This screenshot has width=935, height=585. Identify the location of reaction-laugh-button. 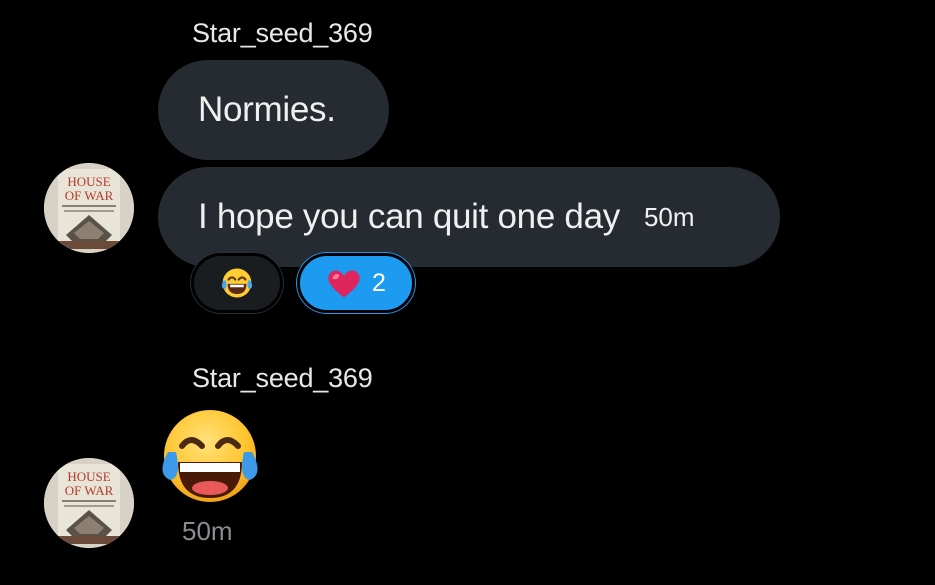
(237, 283).